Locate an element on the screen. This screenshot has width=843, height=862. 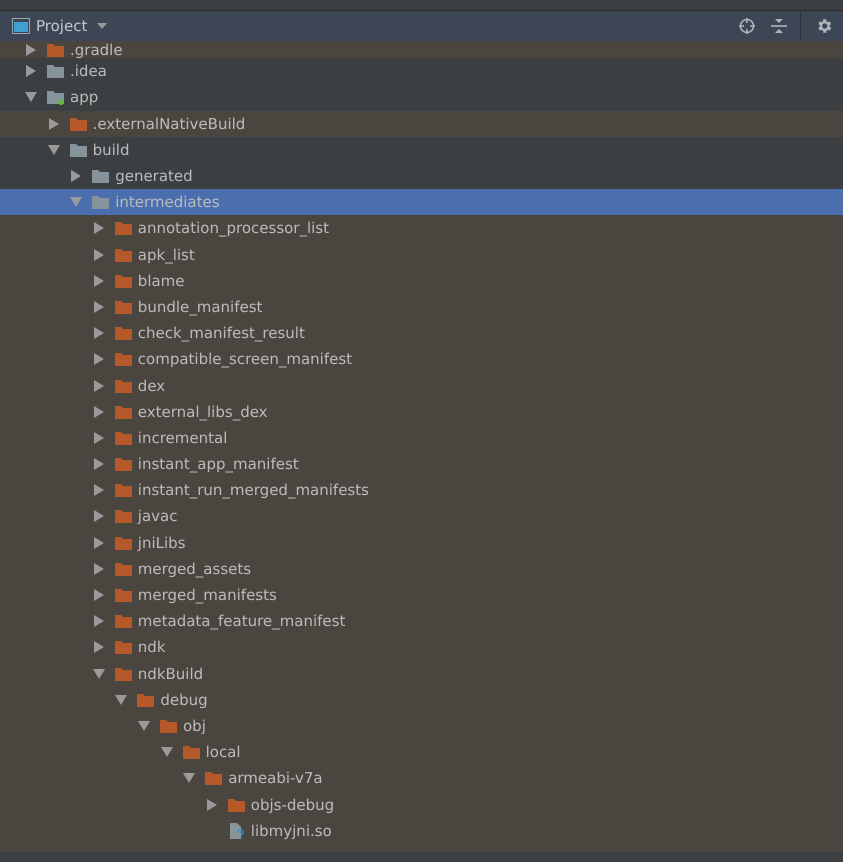
panel-title: Project is located at coordinates (62, 26).